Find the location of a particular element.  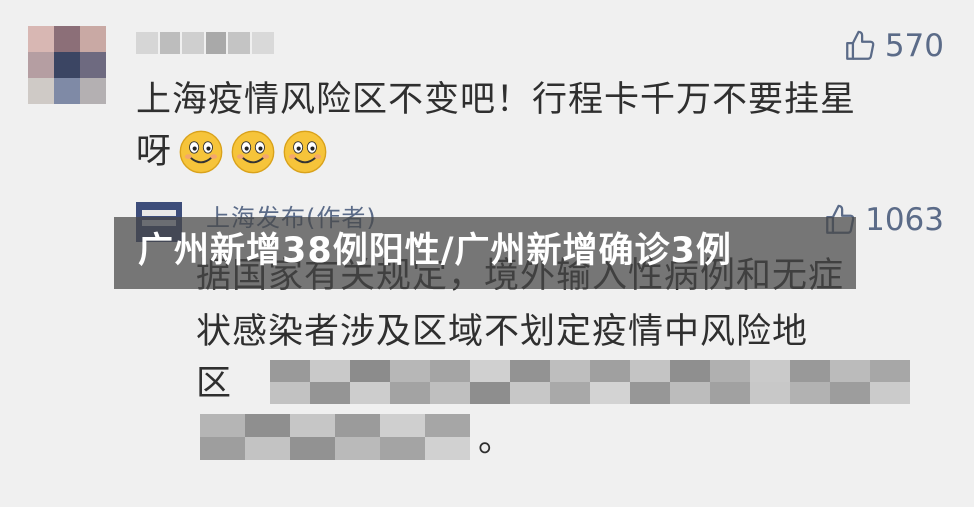

username-blurred is located at coordinates (206, 43).